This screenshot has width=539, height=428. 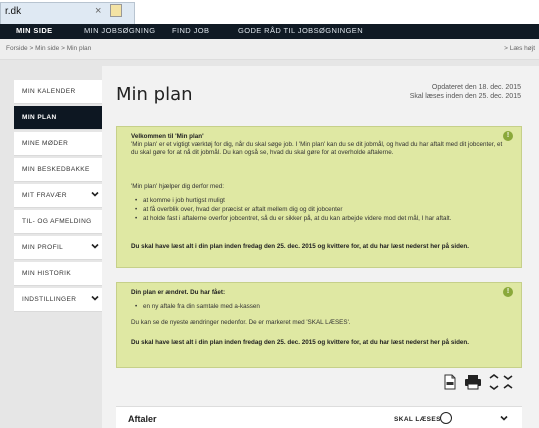 I want to click on read-aloud-link: > Læs højt, so click(x=519, y=48).